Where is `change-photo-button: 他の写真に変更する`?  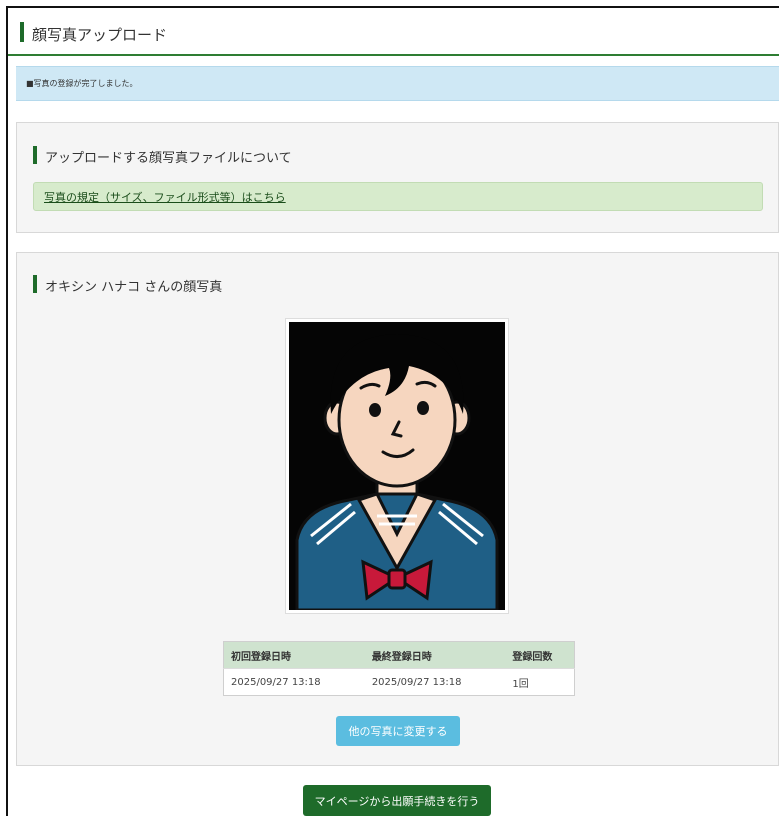
change-photo-button: 他の写真に変更する is located at coordinates (398, 731).